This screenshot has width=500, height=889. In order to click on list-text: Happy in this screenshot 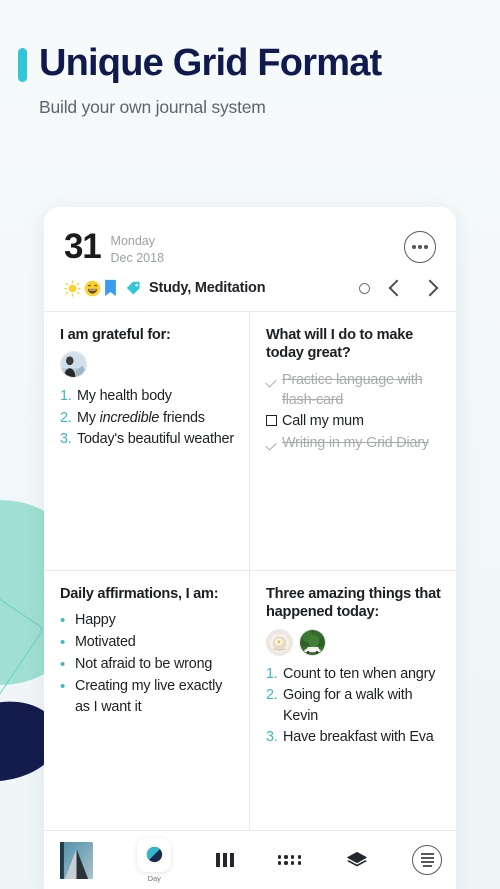, I will do `click(95, 620)`.